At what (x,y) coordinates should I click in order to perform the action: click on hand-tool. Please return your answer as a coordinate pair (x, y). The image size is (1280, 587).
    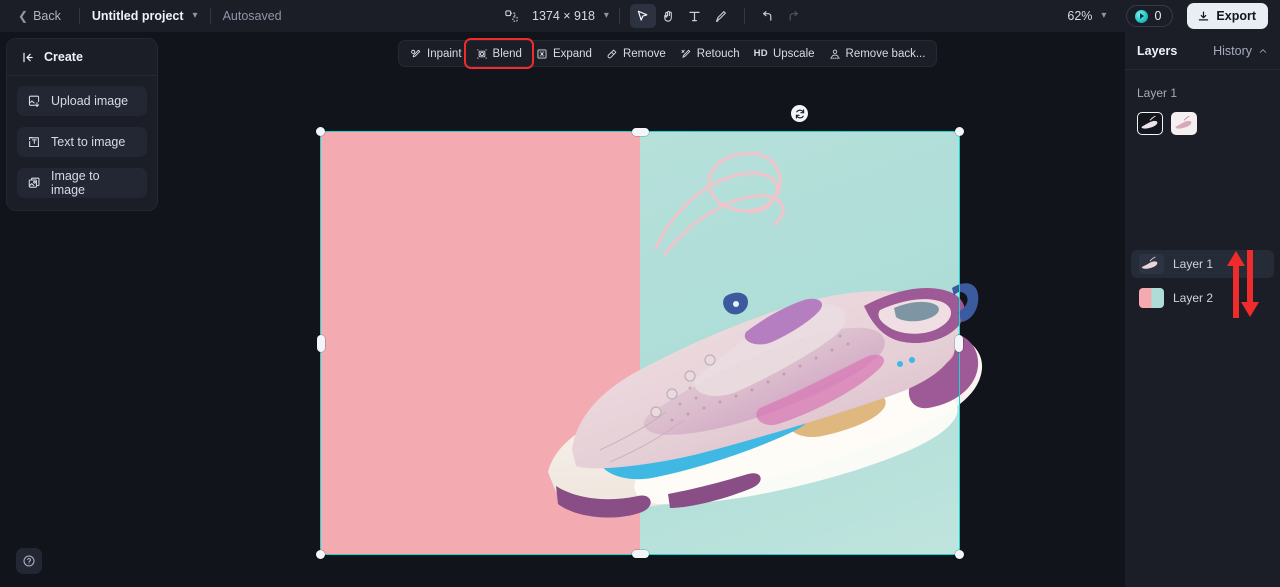
    Looking at the image, I should click on (669, 16).